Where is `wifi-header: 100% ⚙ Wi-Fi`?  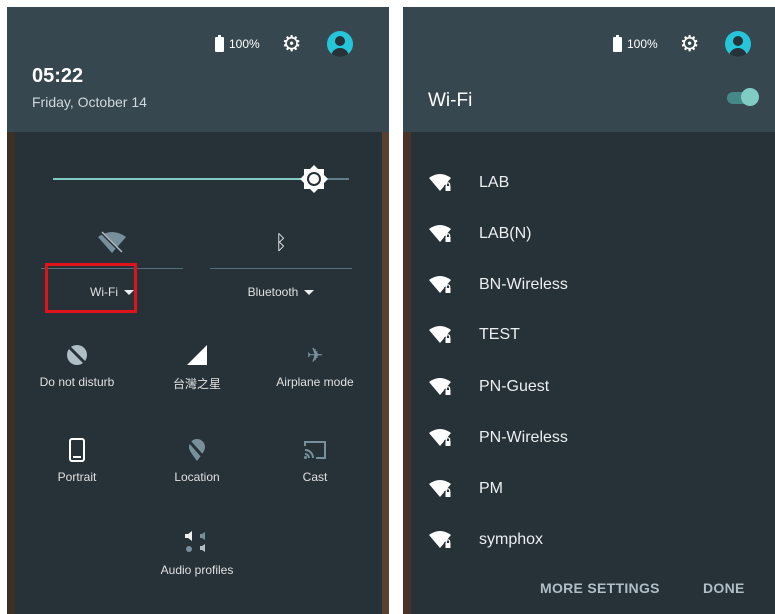 wifi-header: 100% ⚙ Wi-Fi is located at coordinates (589, 69).